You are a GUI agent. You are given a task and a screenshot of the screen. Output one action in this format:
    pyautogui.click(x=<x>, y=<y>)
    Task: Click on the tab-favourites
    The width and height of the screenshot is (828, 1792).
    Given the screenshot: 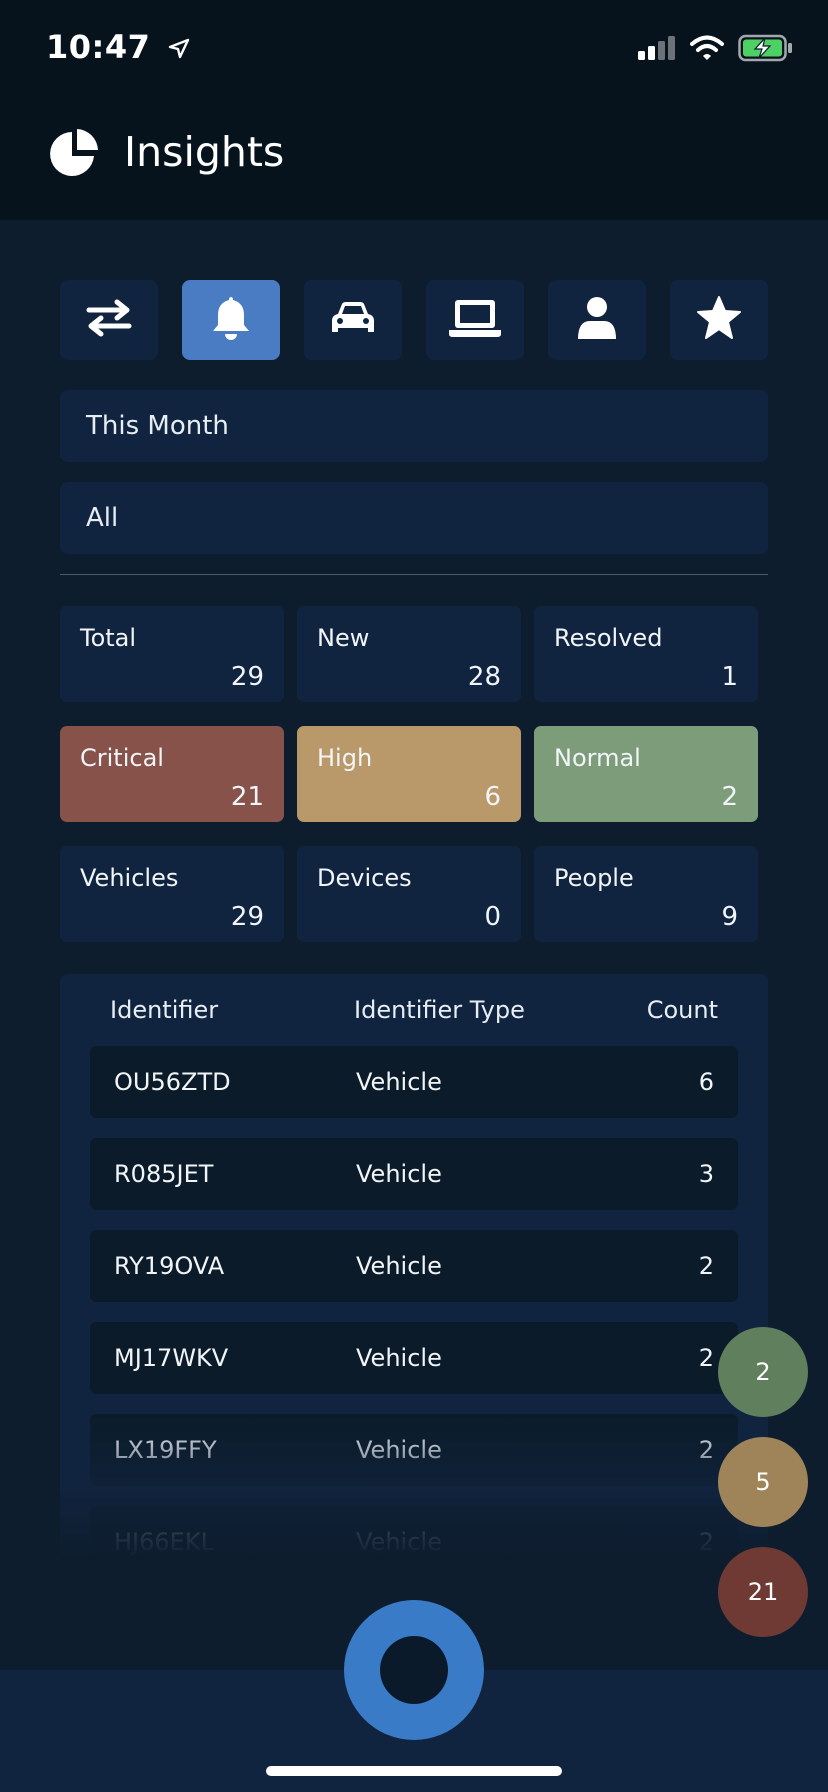 What is the action you would take?
    pyautogui.click(x=719, y=320)
    